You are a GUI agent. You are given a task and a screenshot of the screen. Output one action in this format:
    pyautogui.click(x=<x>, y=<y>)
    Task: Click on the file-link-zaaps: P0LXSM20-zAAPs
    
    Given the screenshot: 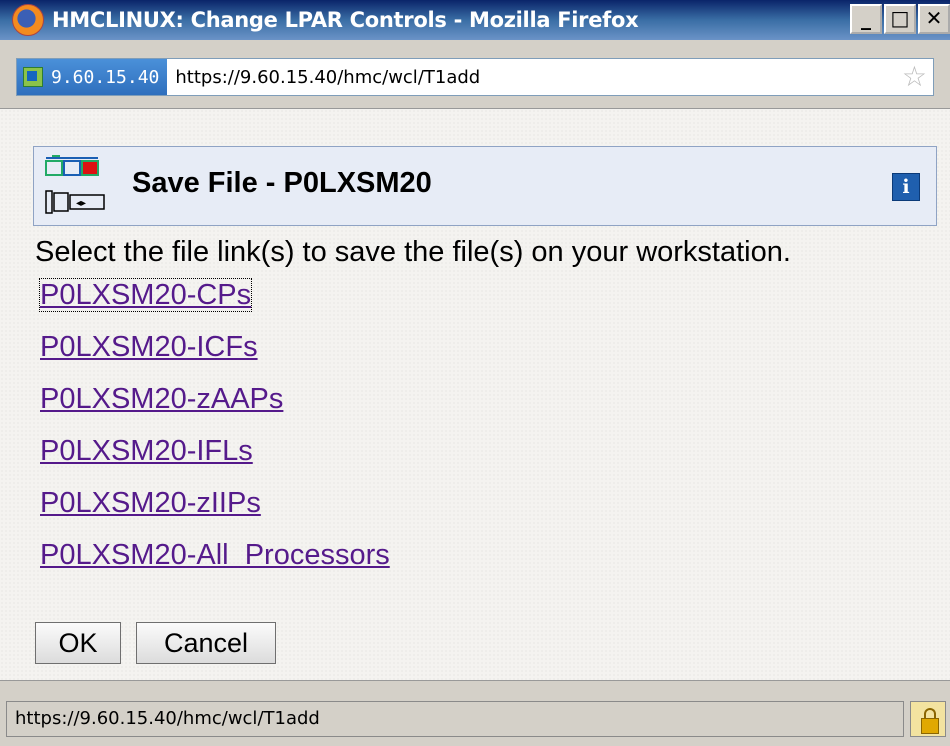 What is the action you would take?
    pyautogui.click(x=215, y=409)
    